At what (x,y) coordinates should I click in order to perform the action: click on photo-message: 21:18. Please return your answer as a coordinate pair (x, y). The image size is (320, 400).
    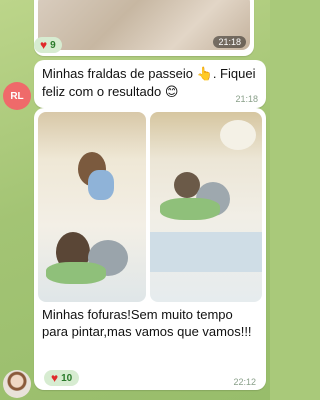
    Looking at the image, I should click on (144, 28).